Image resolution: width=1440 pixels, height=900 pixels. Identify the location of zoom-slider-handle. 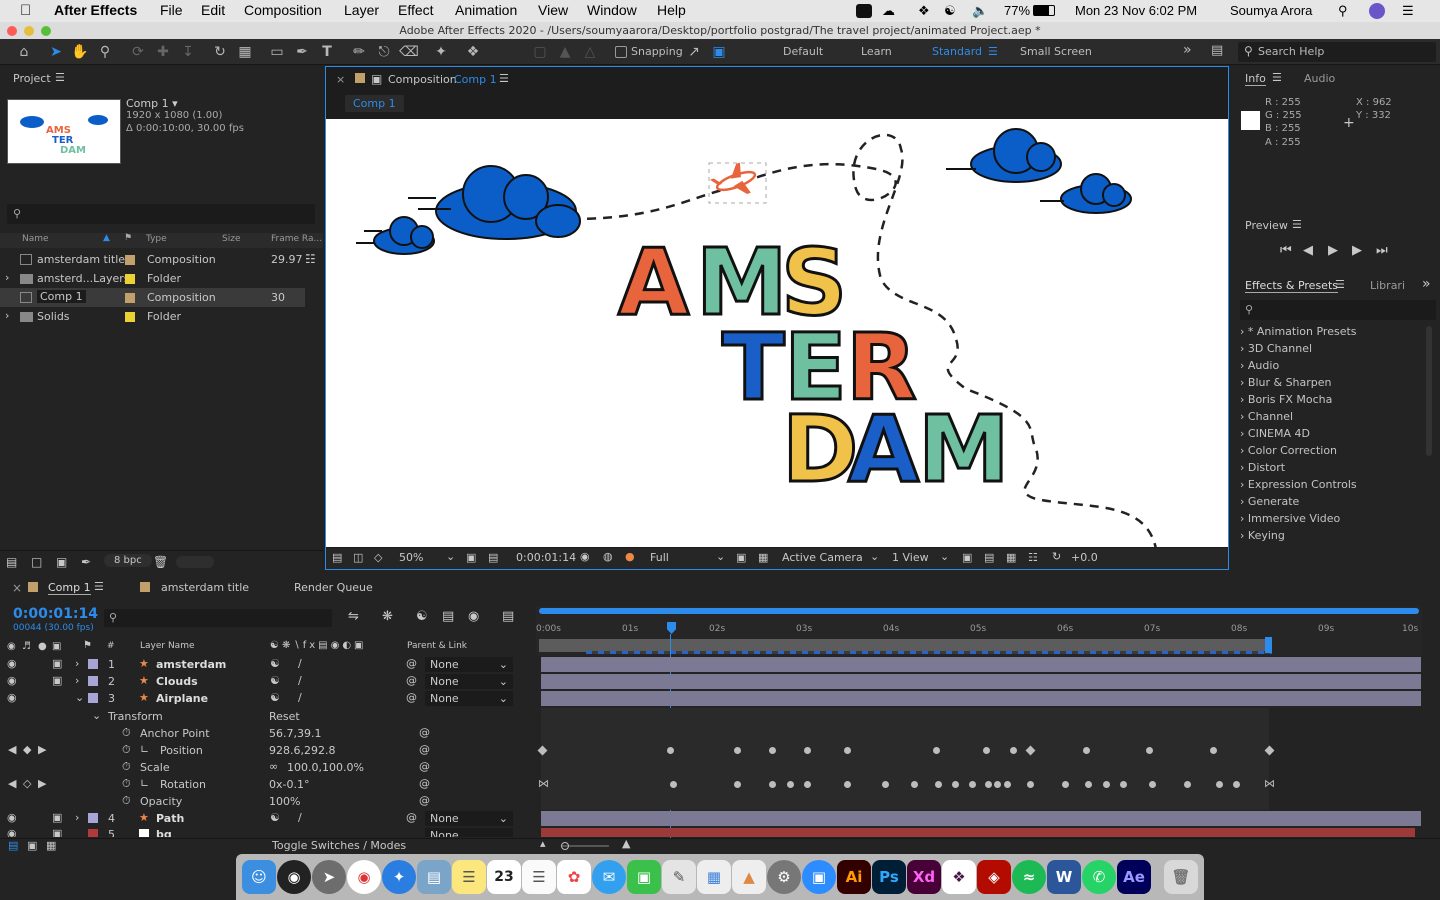
(565, 846).